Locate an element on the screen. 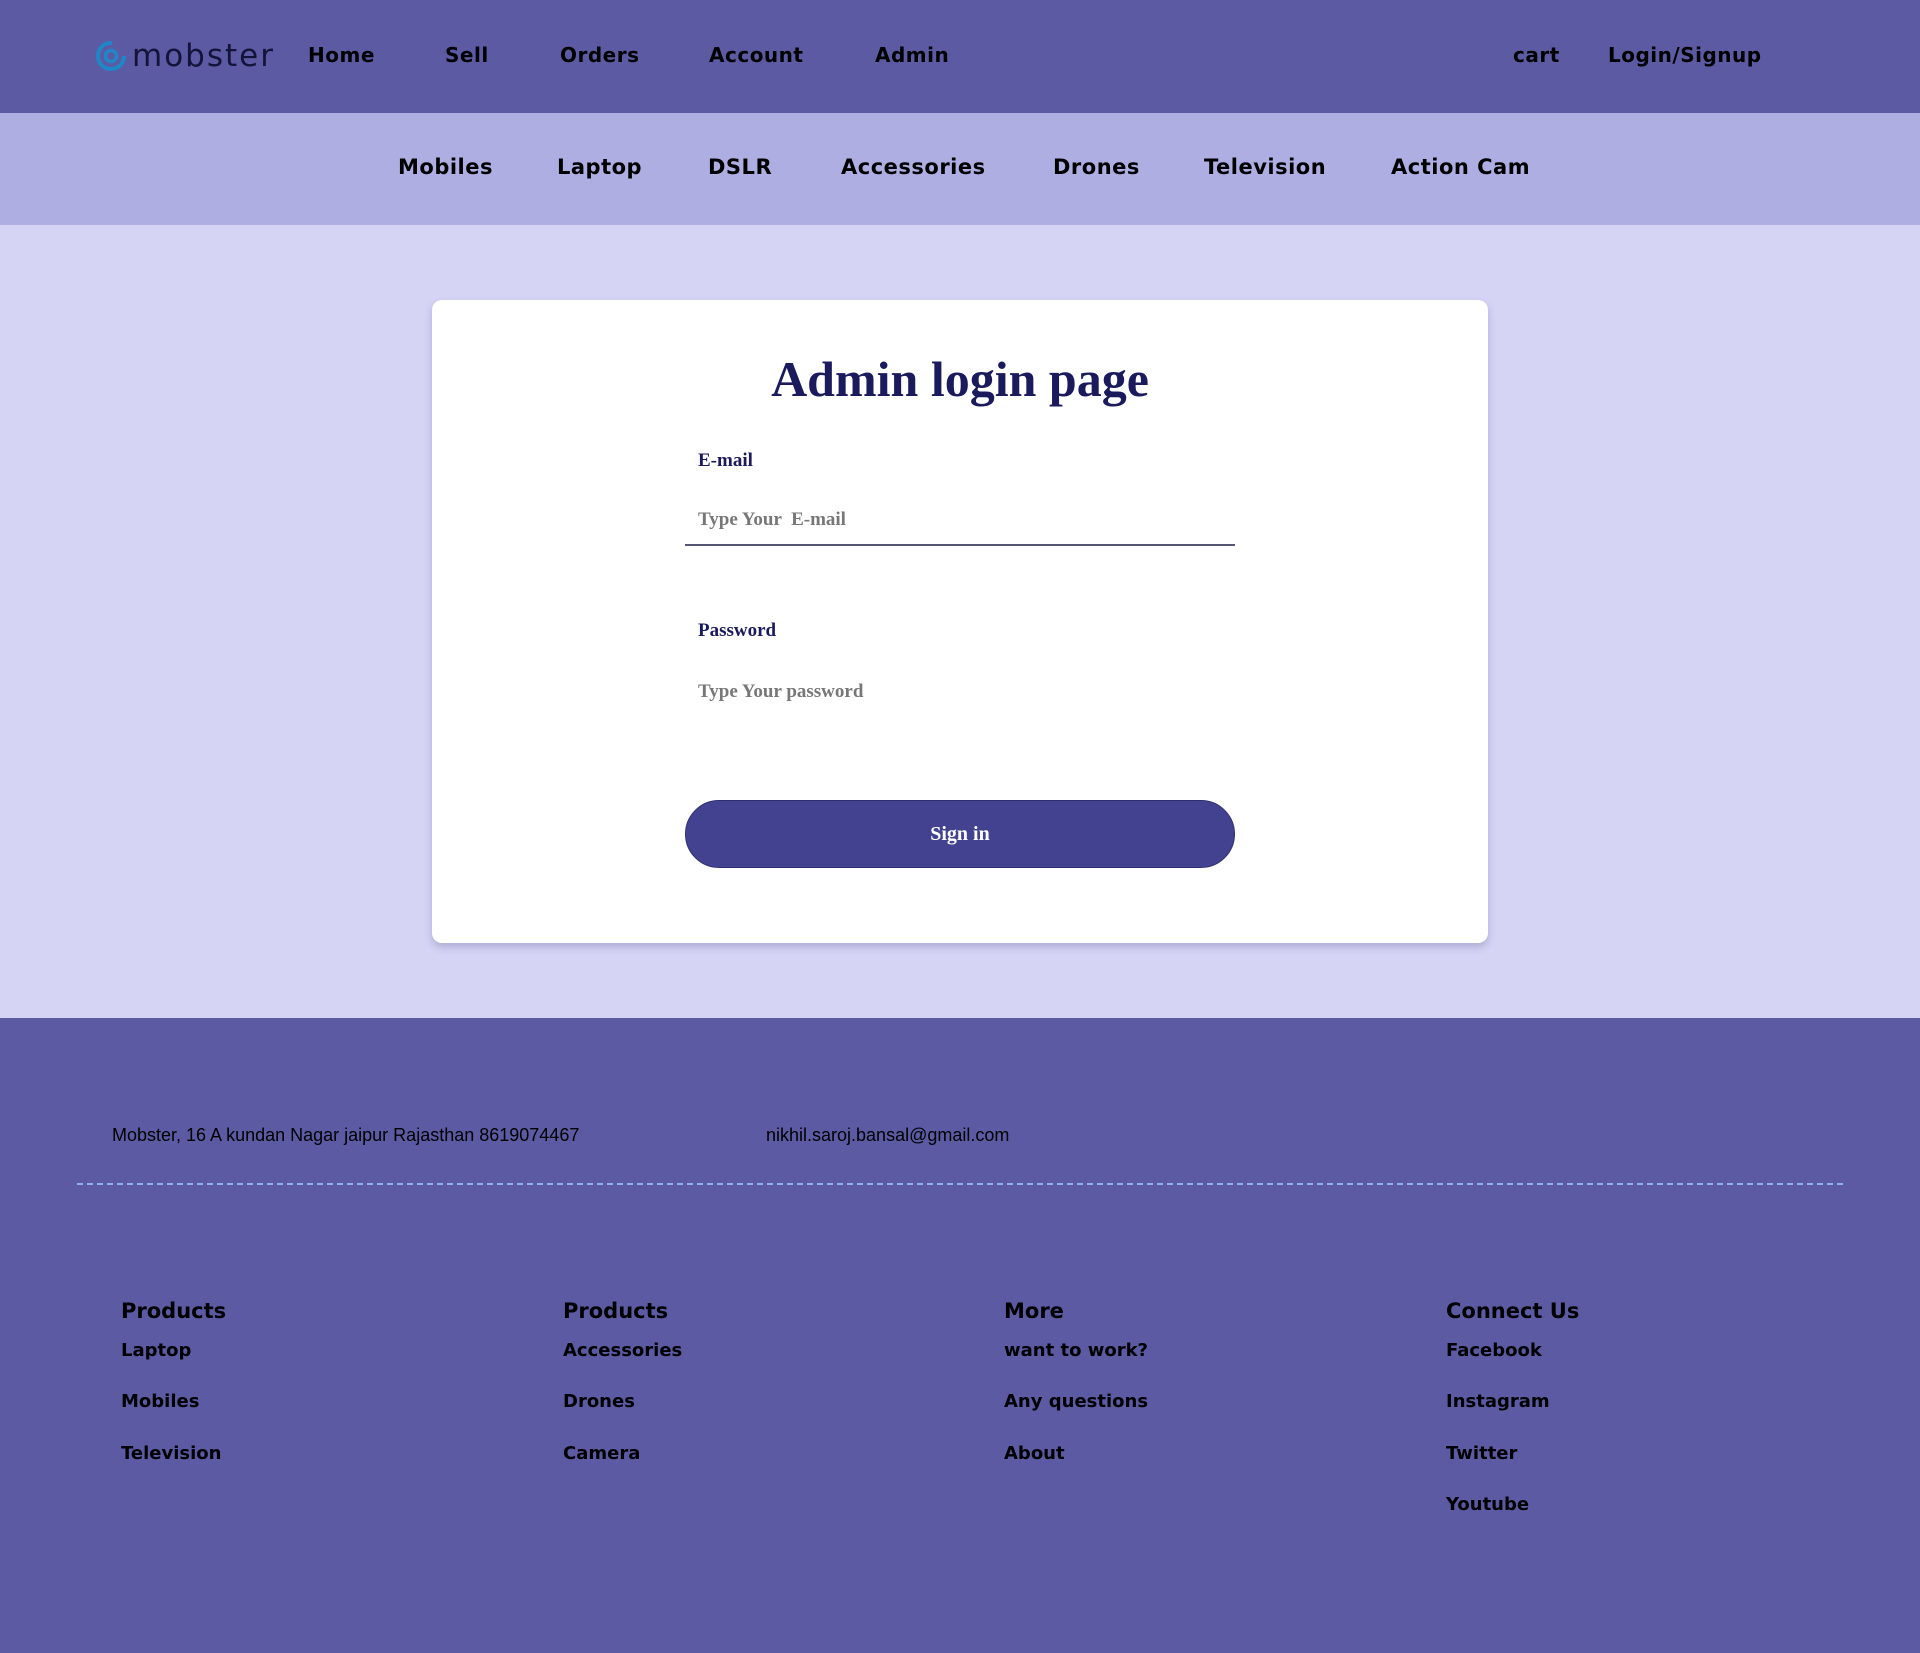 This screenshot has height=1653, width=1920. category-drones: Drones is located at coordinates (1096, 167).